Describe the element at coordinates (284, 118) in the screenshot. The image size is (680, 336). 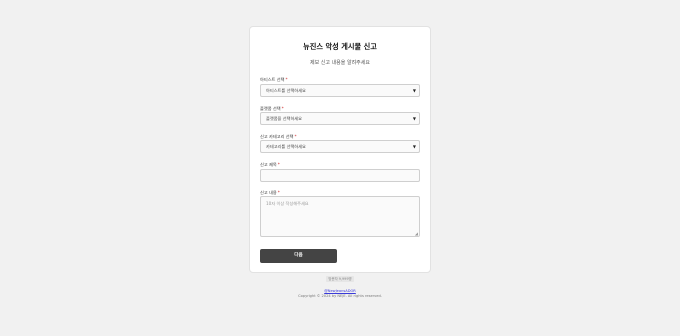
I see `platform-select-value: 플랫폼을 선택하세요` at that location.